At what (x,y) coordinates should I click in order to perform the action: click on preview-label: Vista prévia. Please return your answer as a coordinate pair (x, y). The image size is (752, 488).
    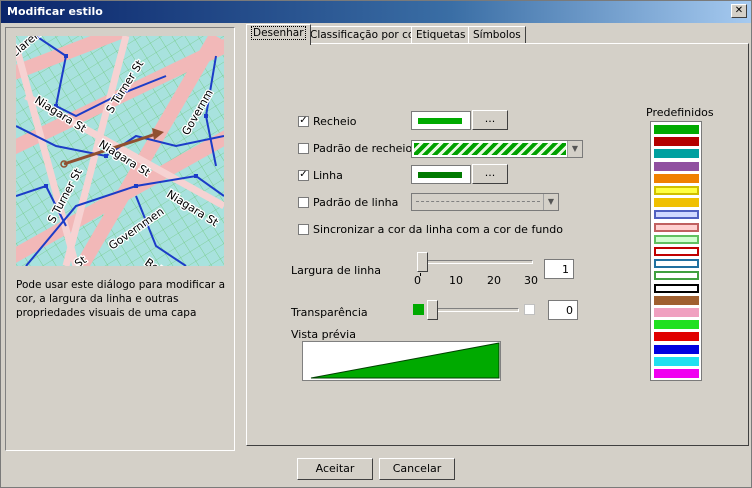
    Looking at the image, I should click on (323, 334).